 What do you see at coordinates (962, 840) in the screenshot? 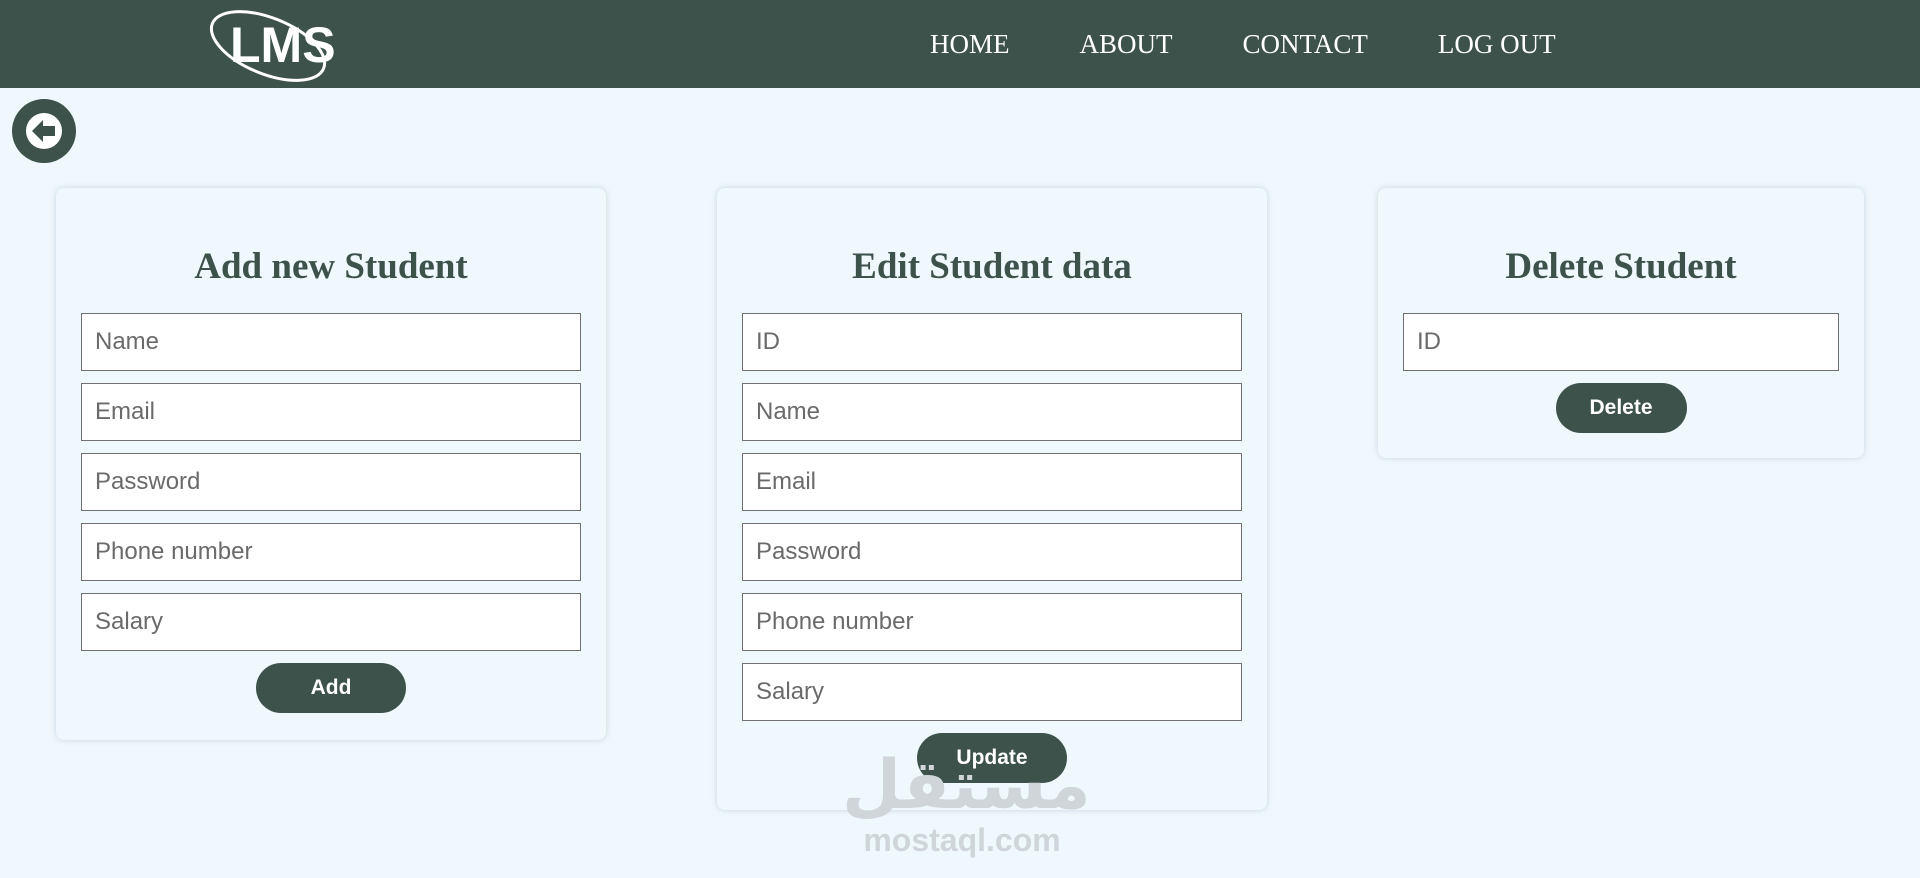
I see `watermark-latin: mostaql.com` at bounding box center [962, 840].